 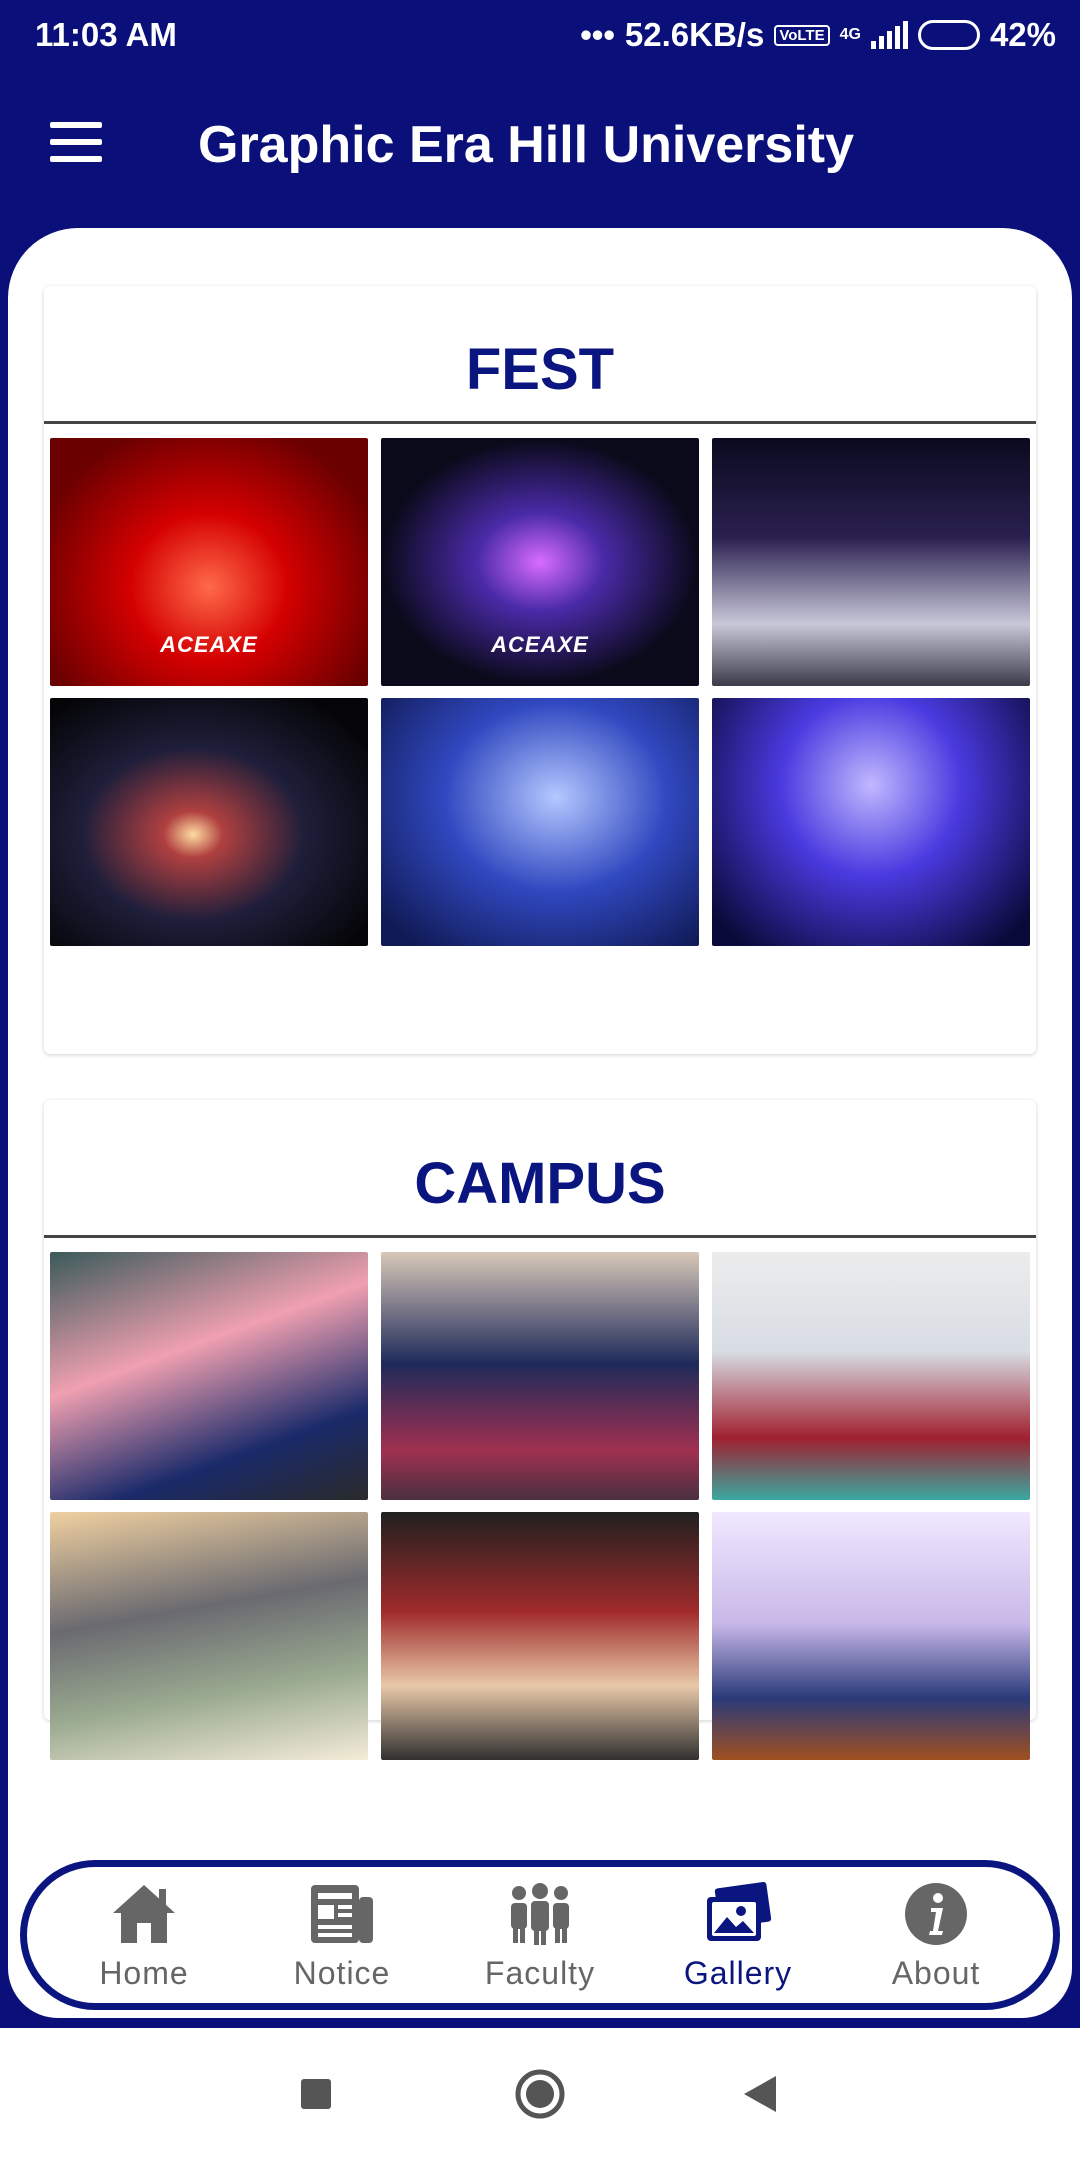 I want to click on signal-icon, so click(x=889, y=35).